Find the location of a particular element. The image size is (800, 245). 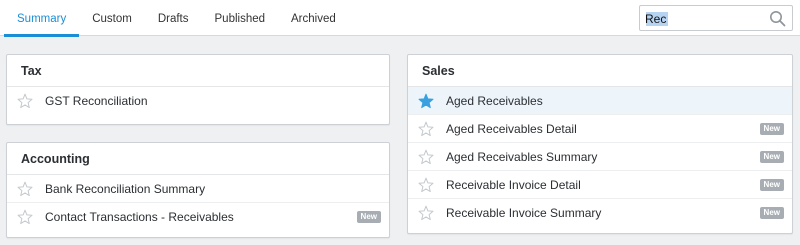

report-link: Aged Receivables Detail is located at coordinates (511, 129).